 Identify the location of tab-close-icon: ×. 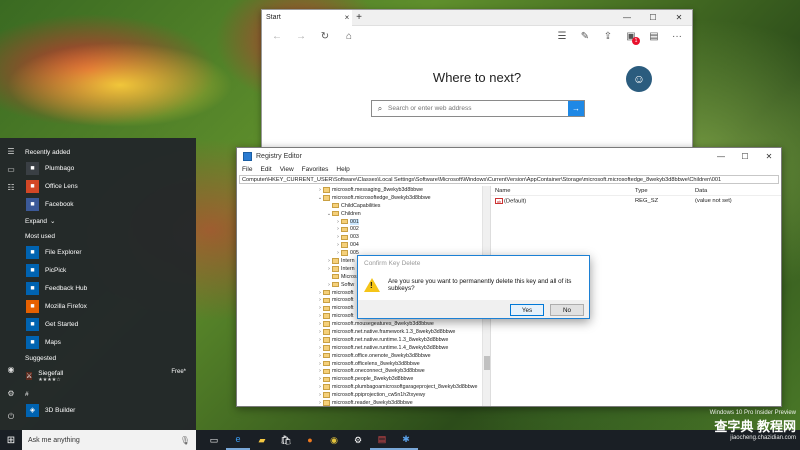
(347, 17).